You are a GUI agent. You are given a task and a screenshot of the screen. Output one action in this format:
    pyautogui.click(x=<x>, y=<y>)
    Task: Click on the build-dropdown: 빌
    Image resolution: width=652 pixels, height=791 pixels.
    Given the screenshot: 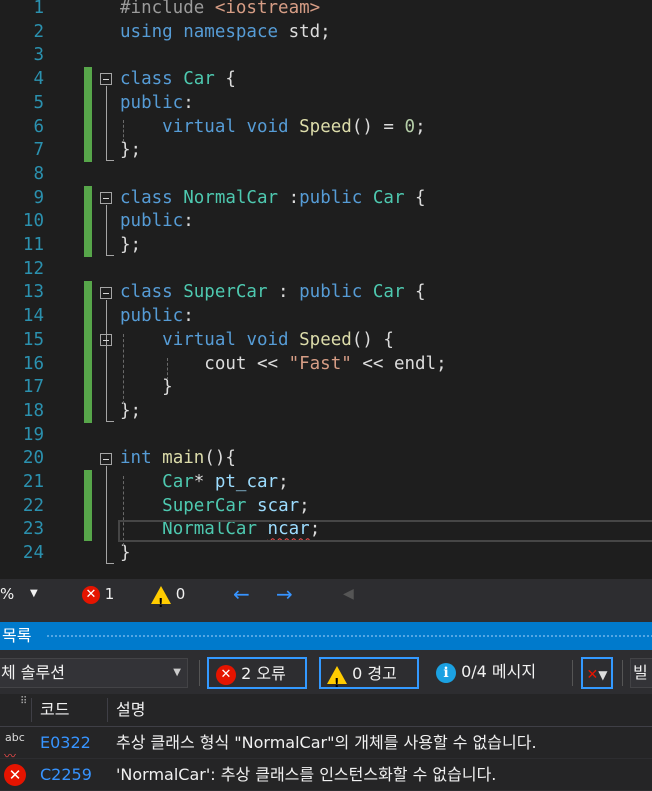 What is the action you would take?
    pyautogui.click(x=641, y=673)
    